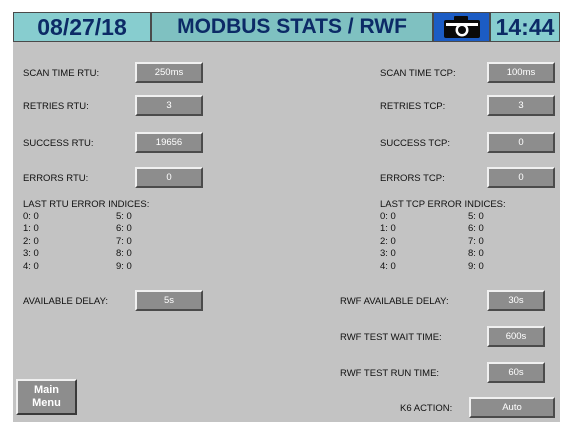 The height and width of the screenshot is (425, 567). I want to click on main-menu-label: Main Menu, so click(46, 397).